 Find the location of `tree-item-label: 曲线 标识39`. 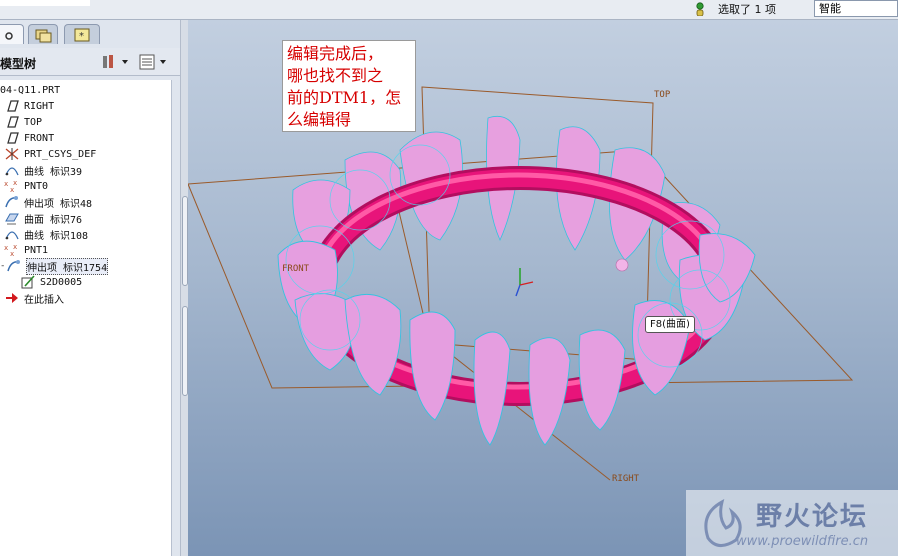

tree-item-label: 曲线 标识39 is located at coordinates (53, 172).